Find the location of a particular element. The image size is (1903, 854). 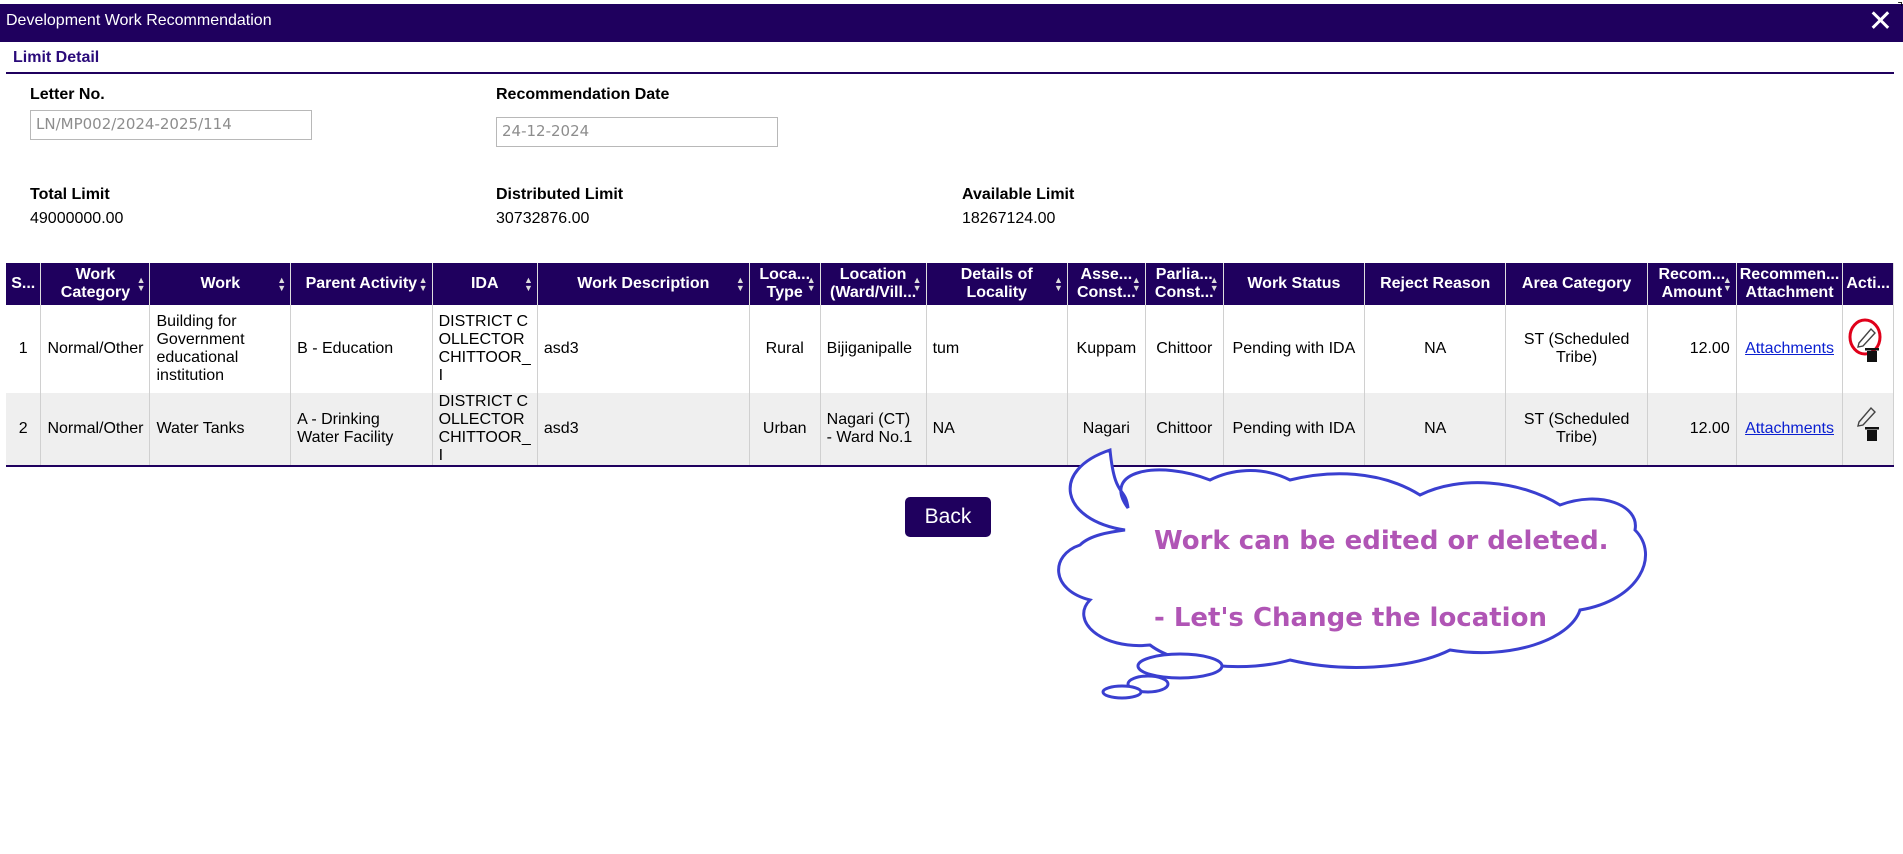

recommendation-date-label: Recommendation Date is located at coordinates (583, 94).